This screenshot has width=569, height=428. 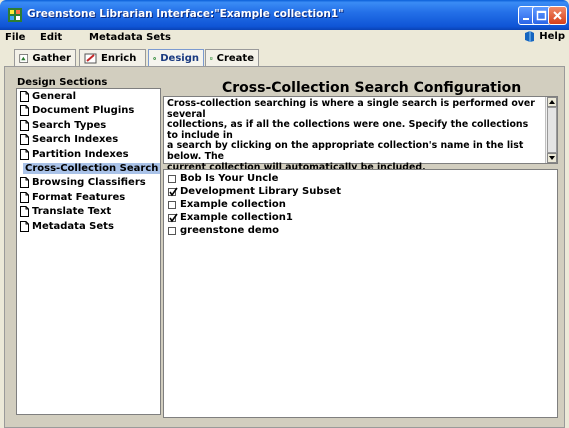 I want to click on tab-design-label: Design, so click(x=179, y=58).